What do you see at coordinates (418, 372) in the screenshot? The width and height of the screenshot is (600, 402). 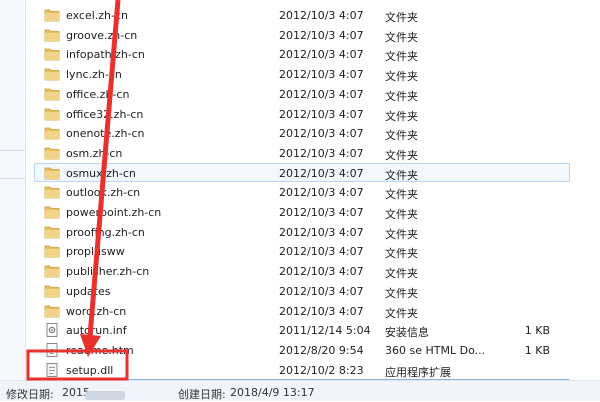 I see `file-type: 应用程序扩展` at bounding box center [418, 372].